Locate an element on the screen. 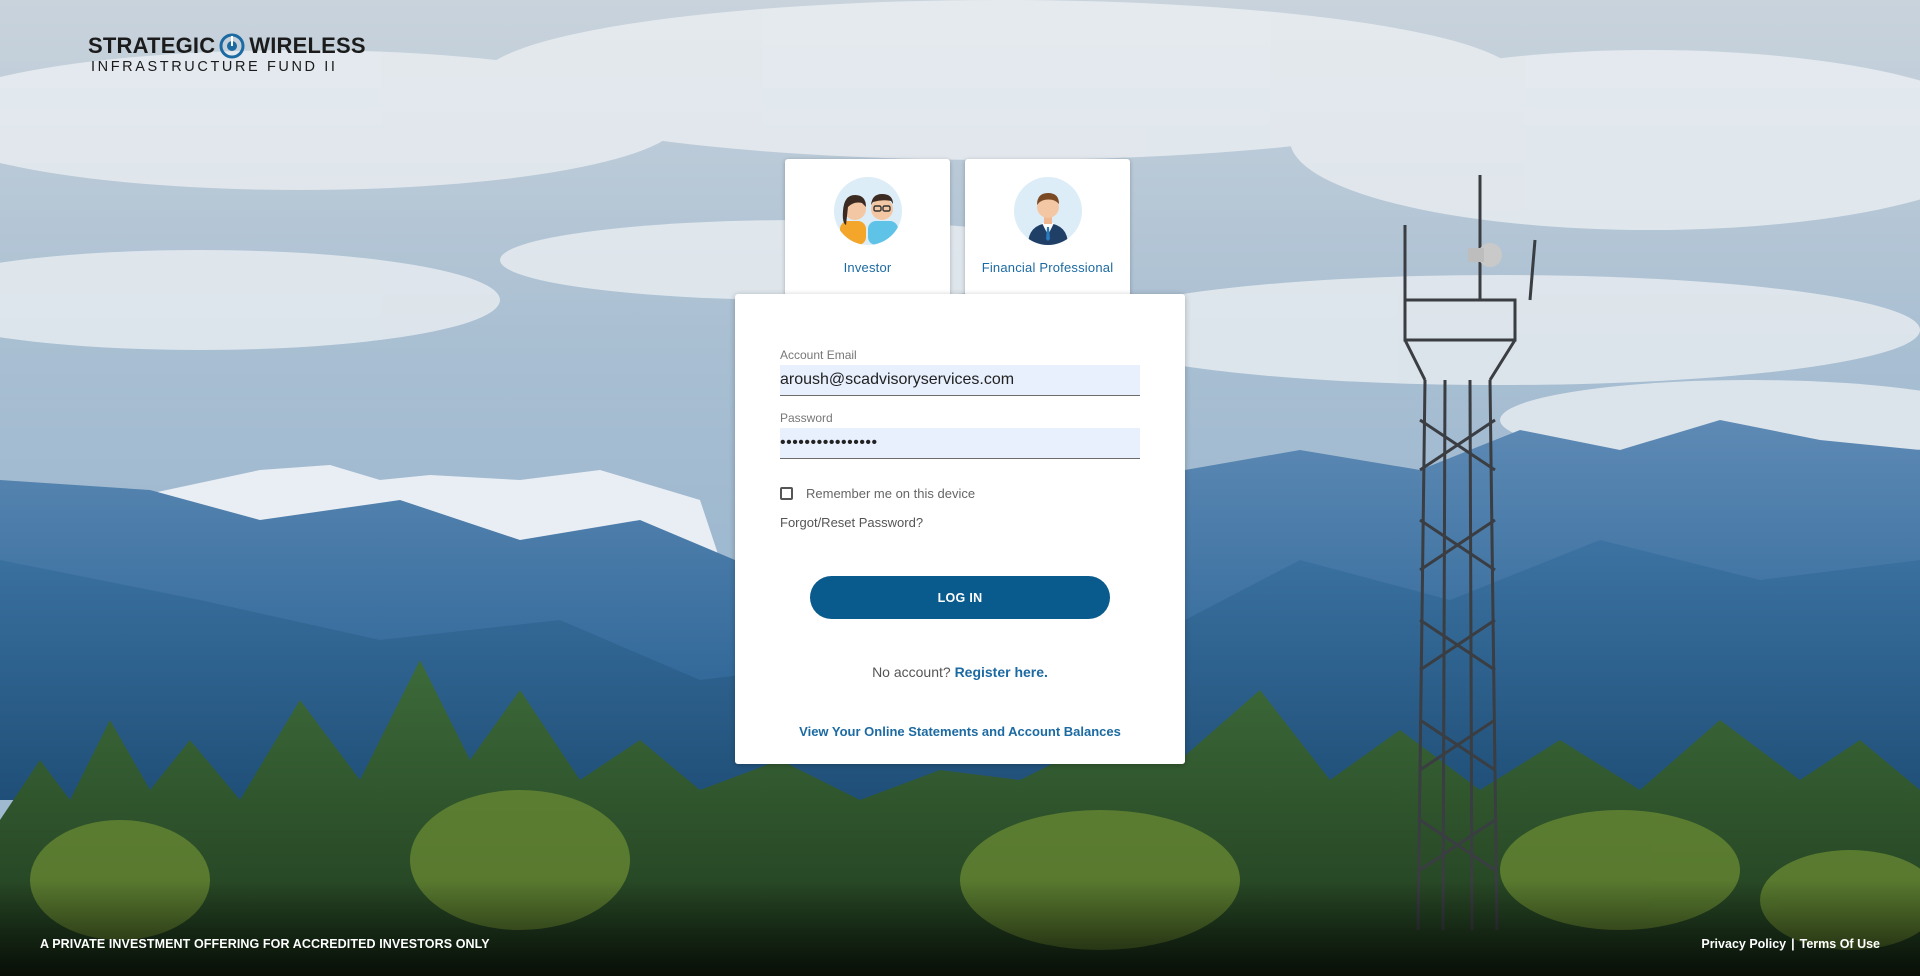 The width and height of the screenshot is (1920, 976). password-field-group: Password is located at coordinates (960, 435).